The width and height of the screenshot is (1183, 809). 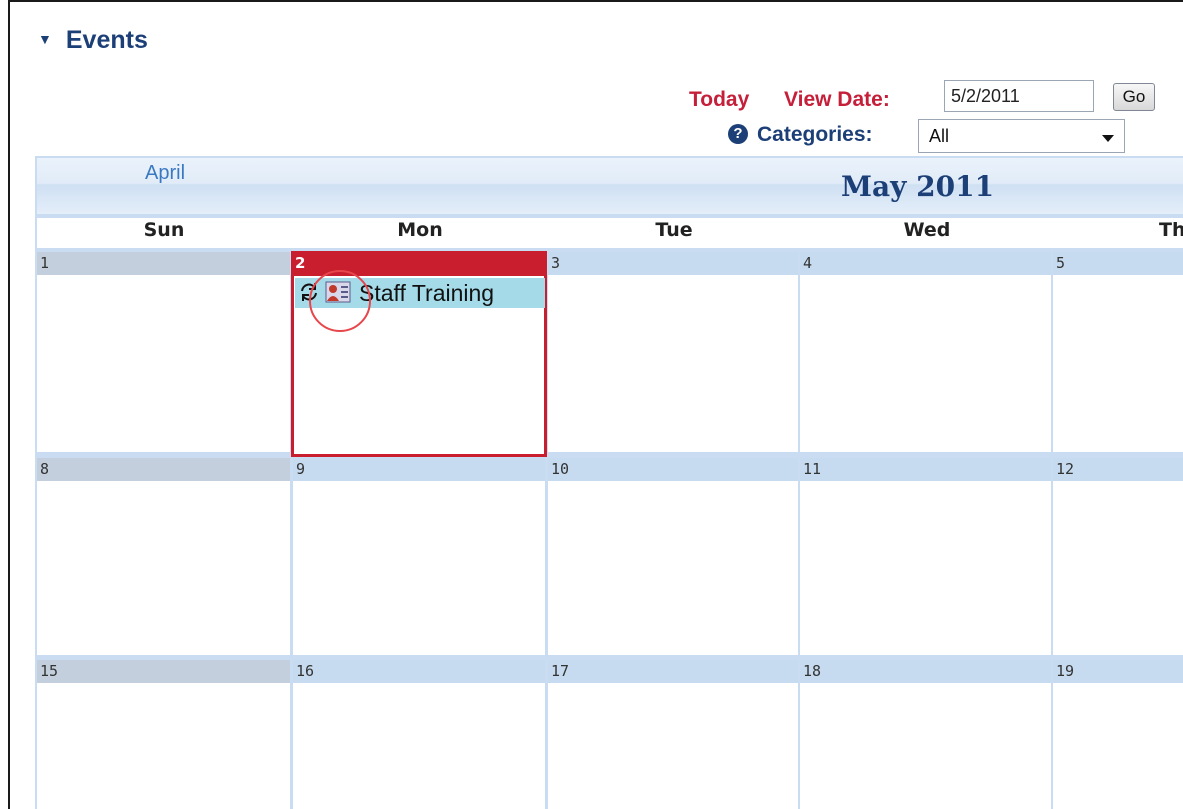 What do you see at coordinates (673, 556) in the screenshot?
I see `day-cell: 10` at bounding box center [673, 556].